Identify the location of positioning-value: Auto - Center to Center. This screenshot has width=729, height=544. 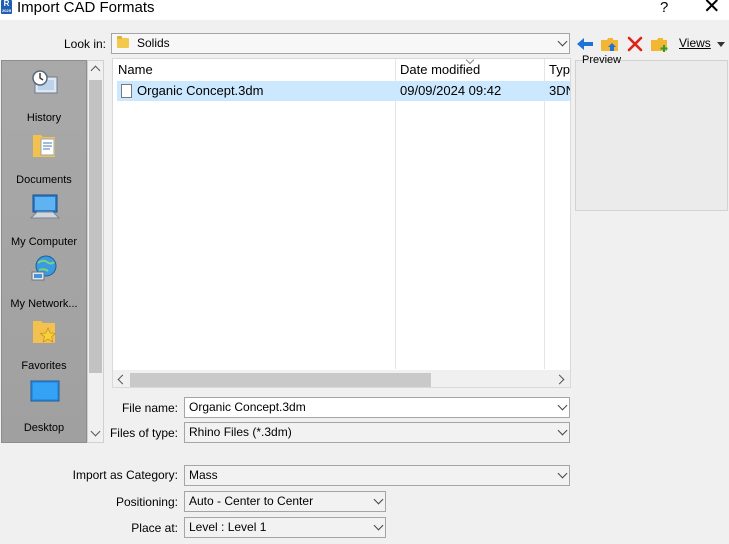
(251, 501).